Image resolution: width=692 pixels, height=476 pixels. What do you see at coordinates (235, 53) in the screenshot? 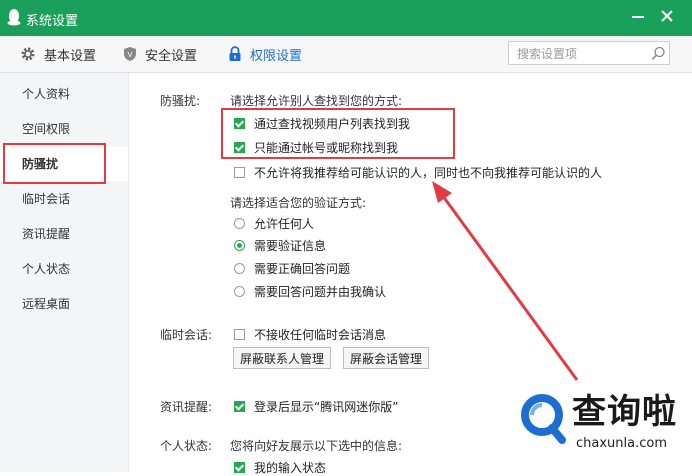
I see `lock-icon` at bounding box center [235, 53].